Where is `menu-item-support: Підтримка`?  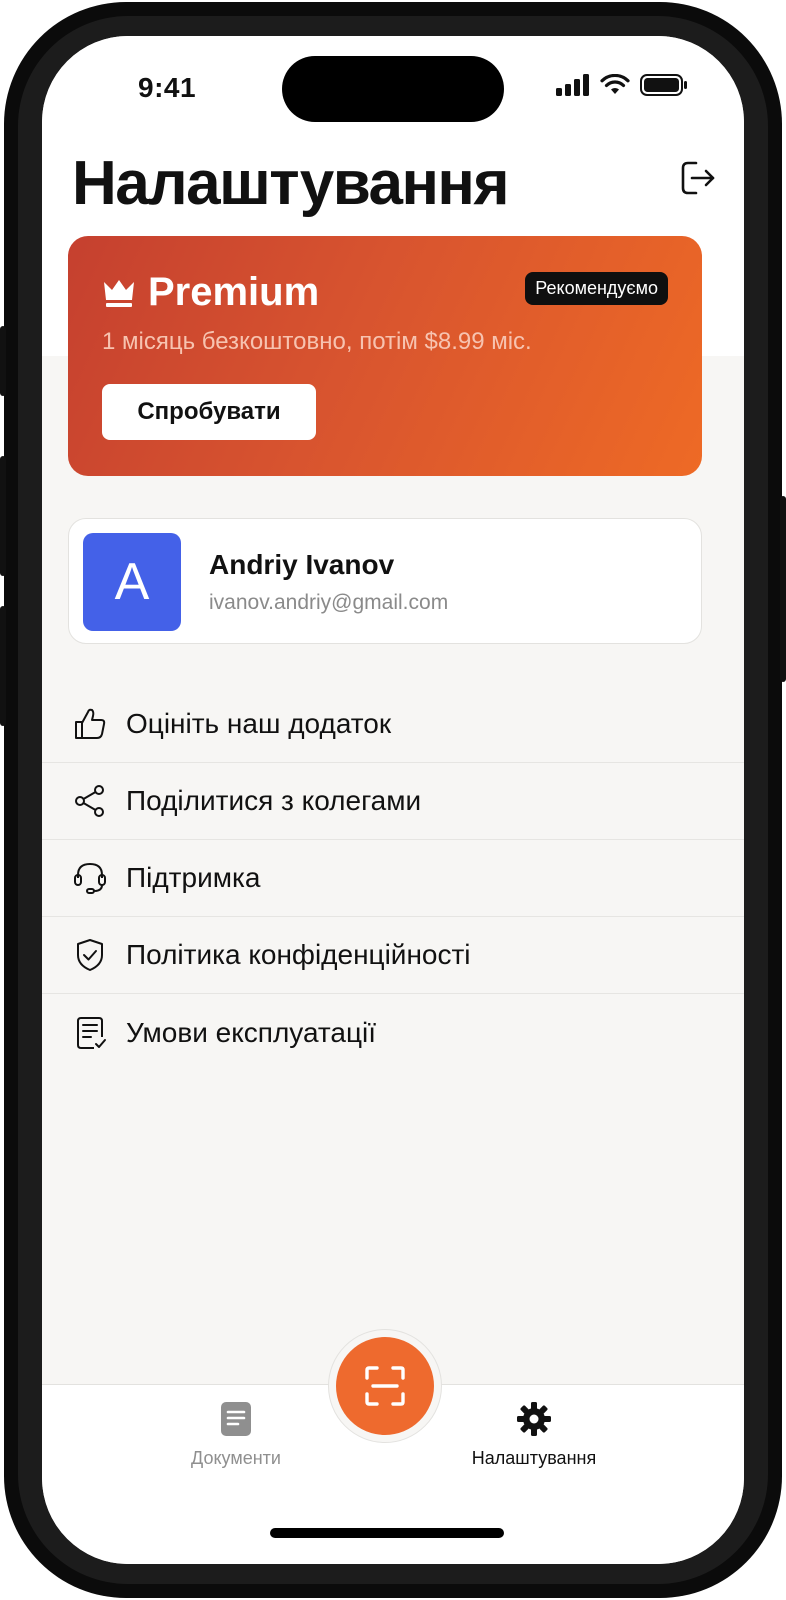 menu-item-support: Підтримка is located at coordinates (393, 878).